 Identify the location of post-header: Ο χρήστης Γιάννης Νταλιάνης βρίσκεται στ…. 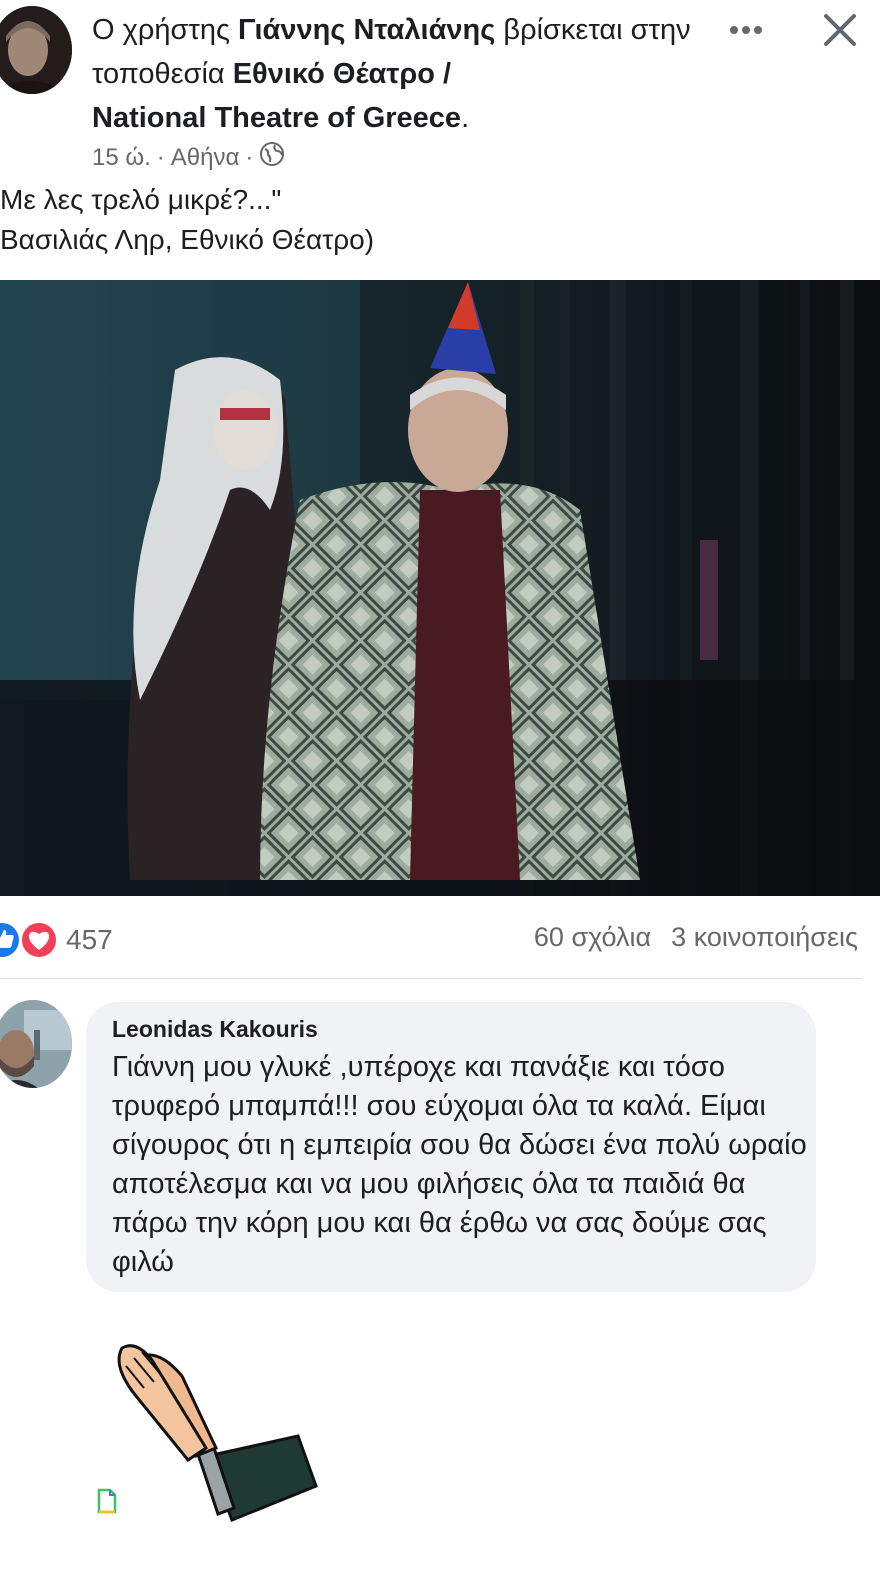
(397, 74).